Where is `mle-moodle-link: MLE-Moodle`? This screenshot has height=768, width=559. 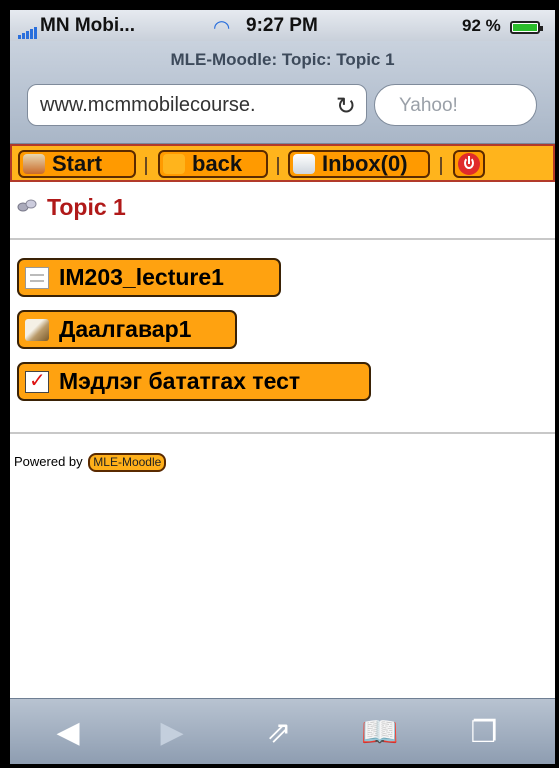 mle-moodle-link: MLE-Moodle is located at coordinates (127, 462).